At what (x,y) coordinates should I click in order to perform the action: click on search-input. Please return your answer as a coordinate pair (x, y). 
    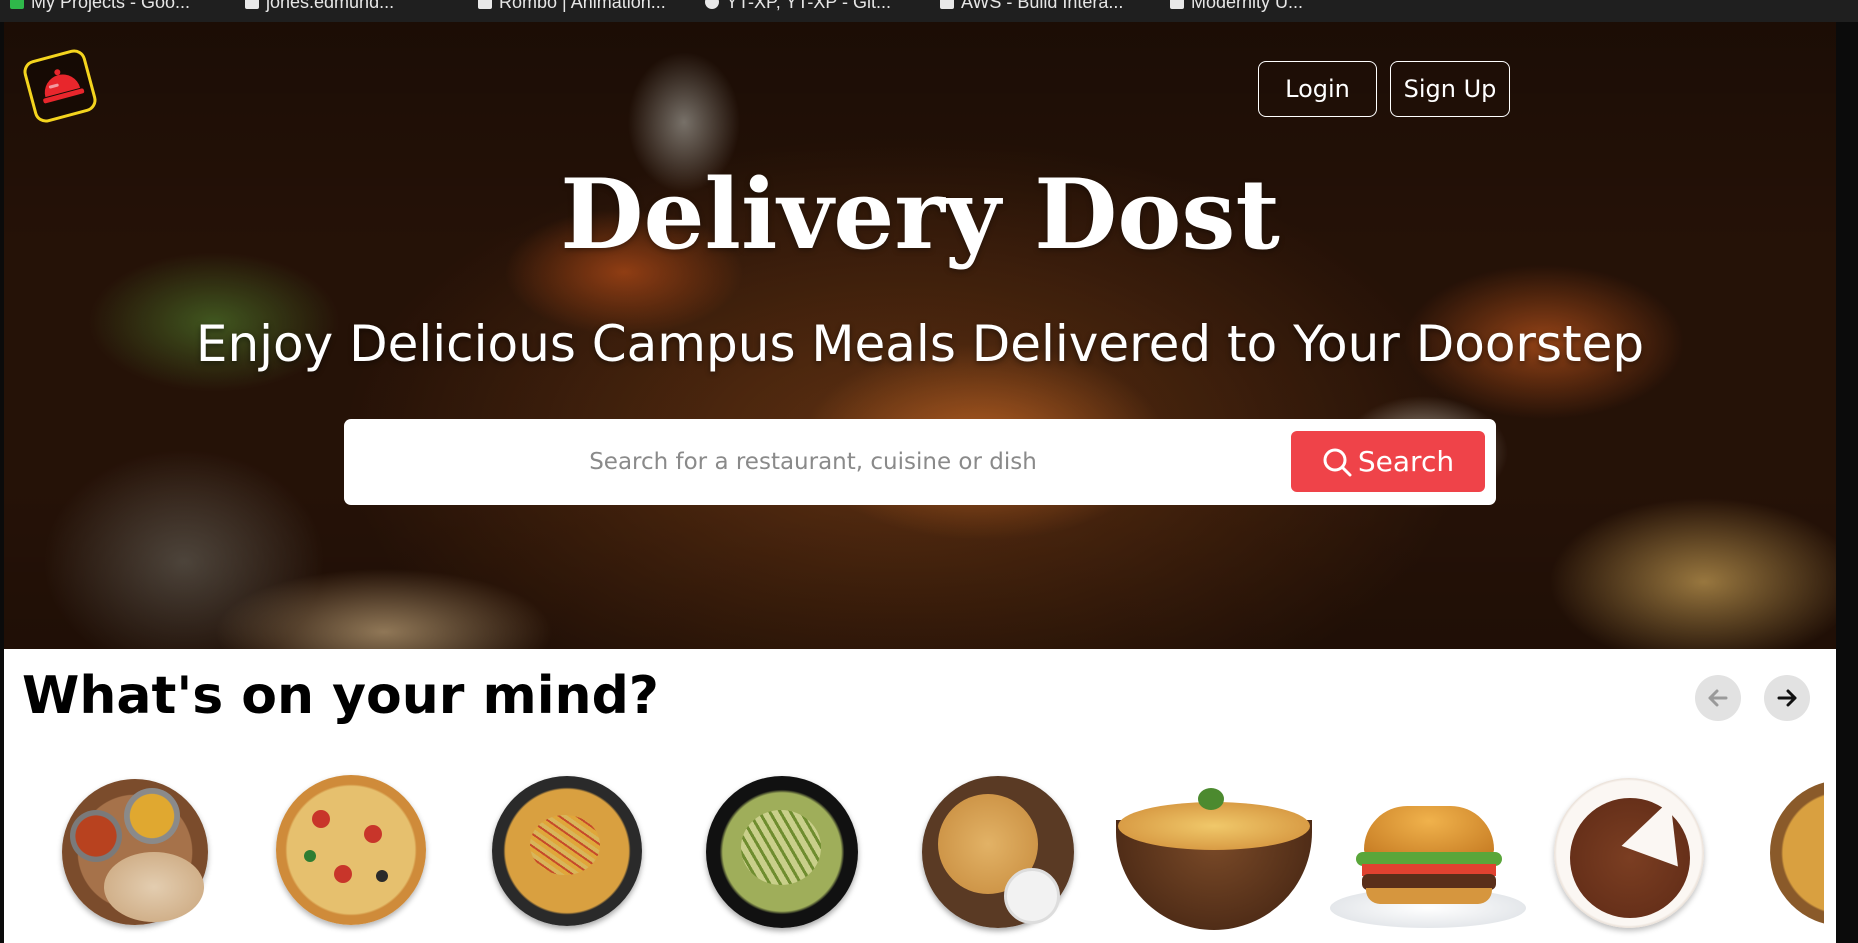
    Looking at the image, I should click on (809, 462).